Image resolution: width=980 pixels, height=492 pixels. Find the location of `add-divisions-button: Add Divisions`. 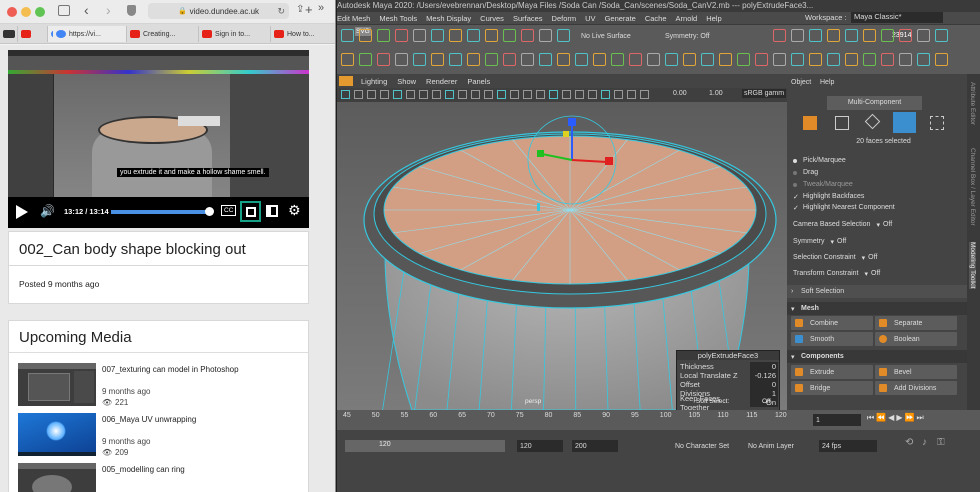

add-divisions-button: Add Divisions is located at coordinates (916, 388).